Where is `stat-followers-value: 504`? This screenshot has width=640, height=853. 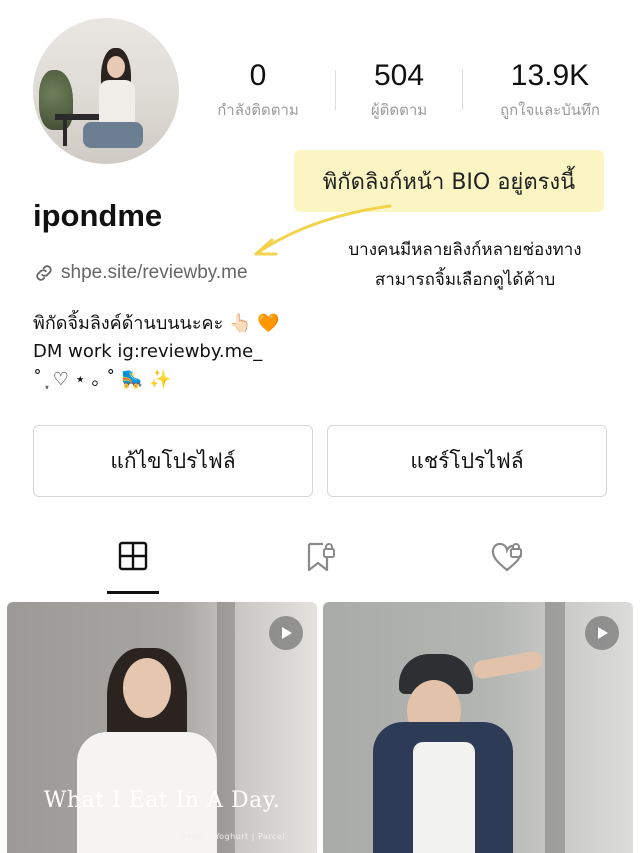 stat-followers-value: 504 is located at coordinates (399, 75).